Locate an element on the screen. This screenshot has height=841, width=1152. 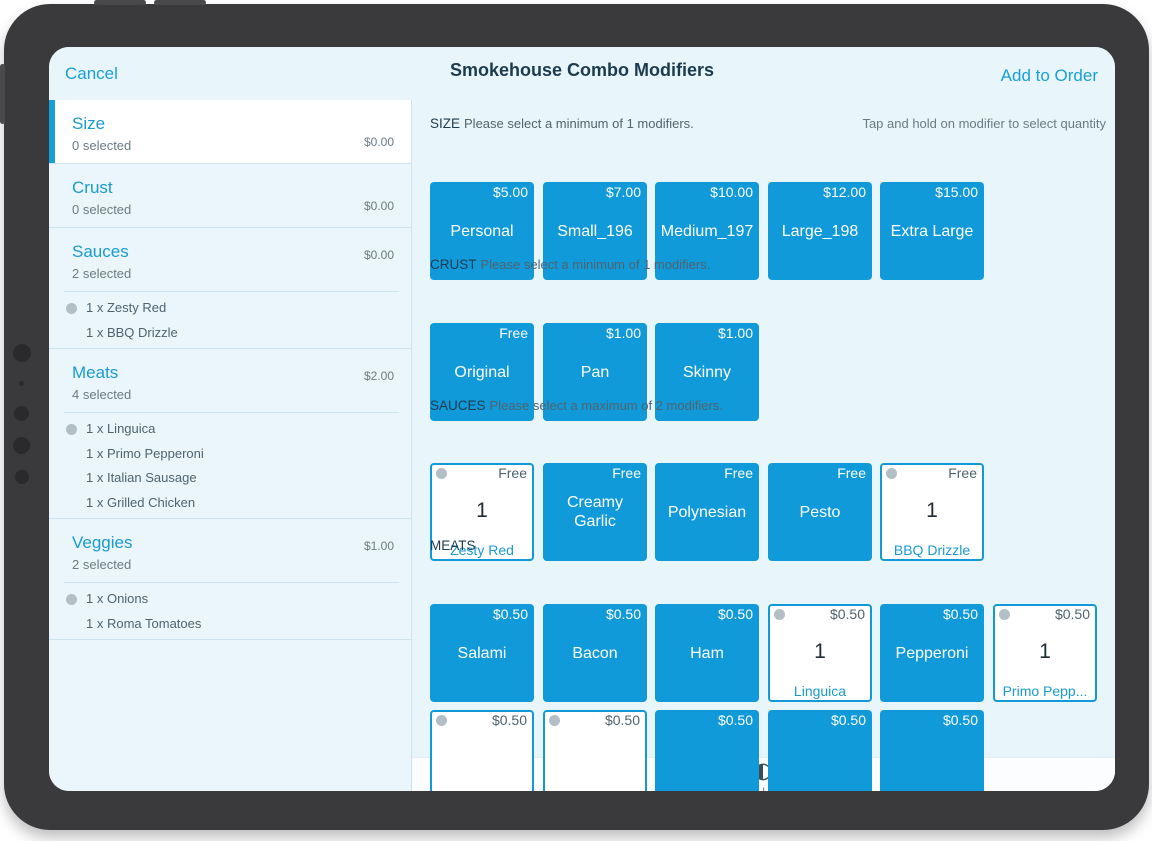
sidebar-selected-item: 1 x Italian Sausage is located at coordinates (231, 478).